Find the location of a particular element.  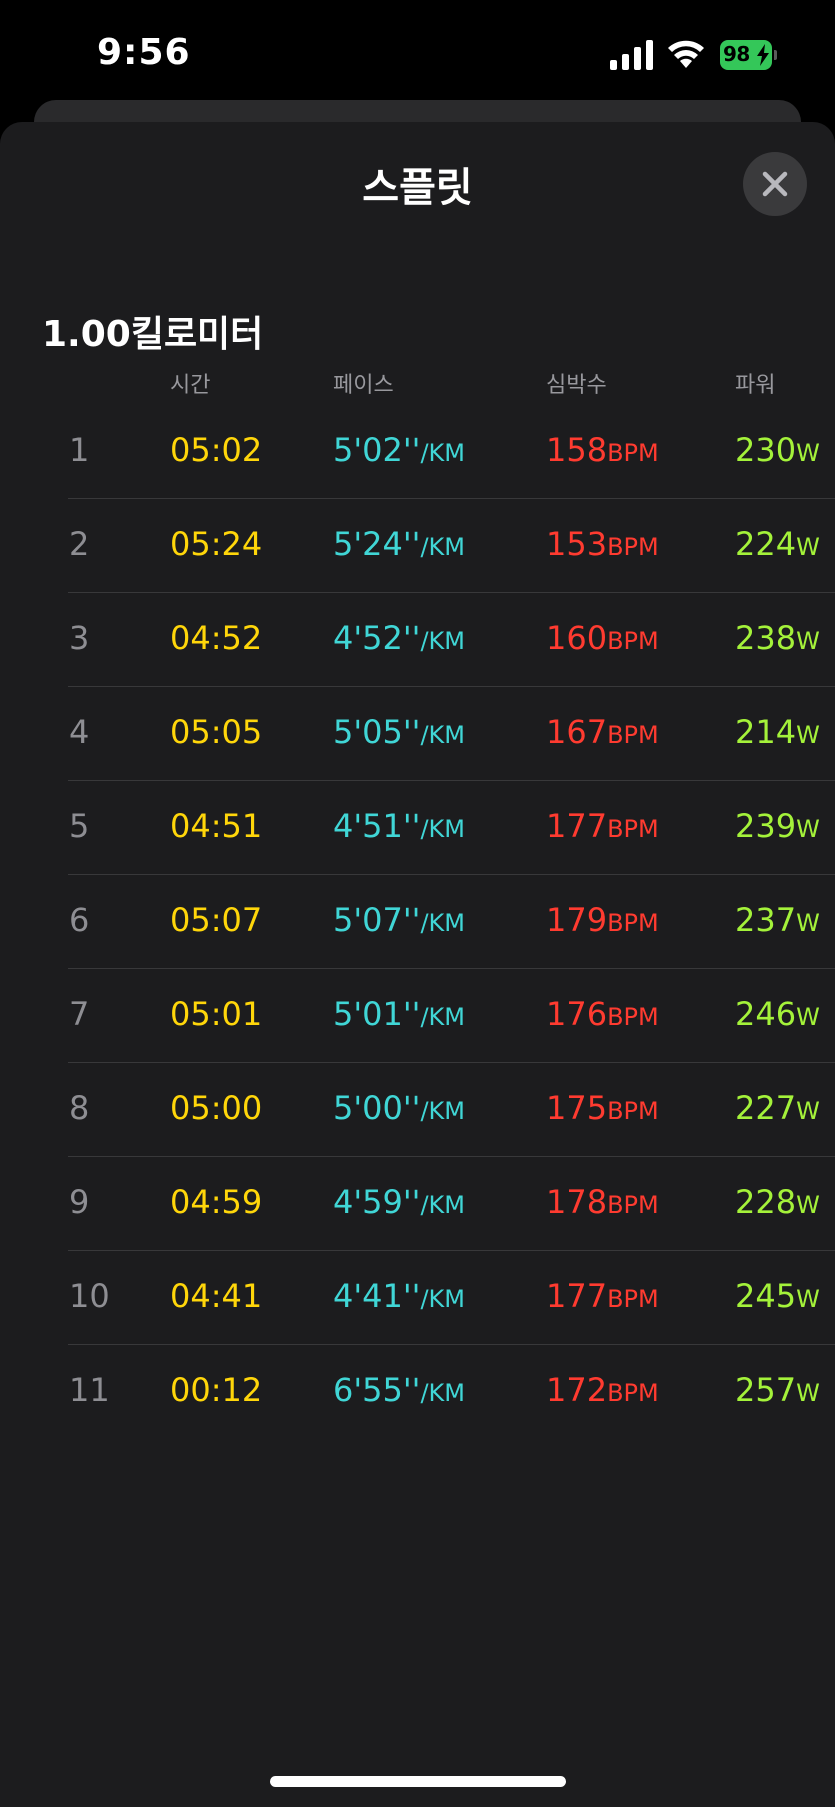

split-power: 245W is located at coordinates (777, 1296).